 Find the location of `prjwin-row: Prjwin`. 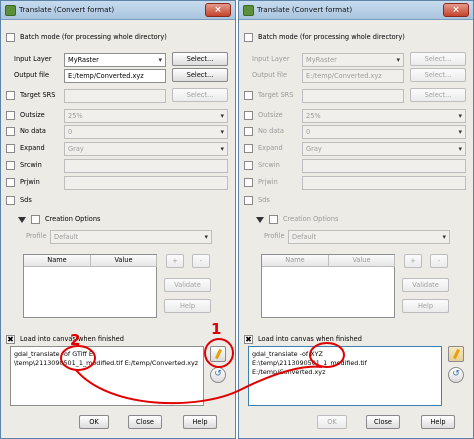

prjwin-row: Prjwin is located at coordinates (119, 183).